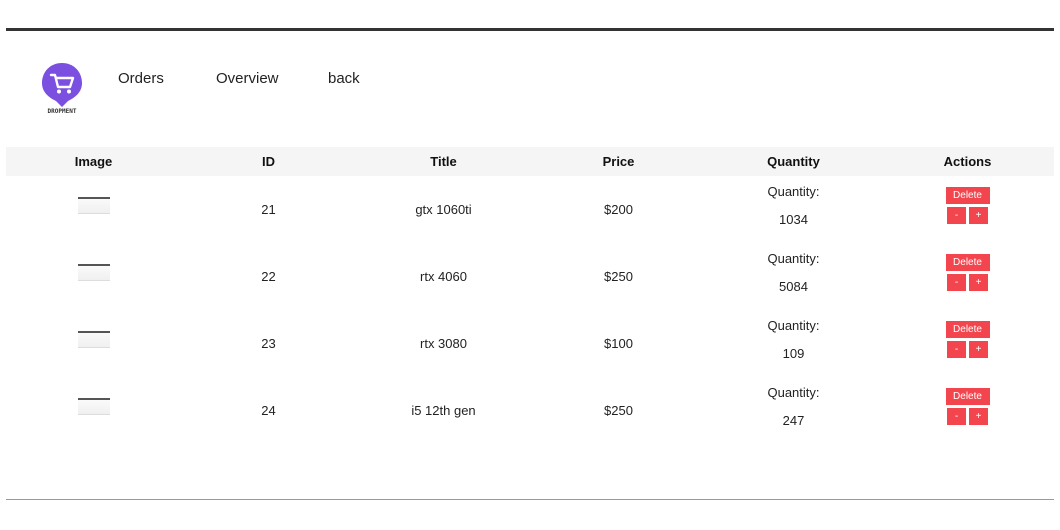 The image size is (1060, 530). I want to click on column-header-title: Title, so click(443, 161).